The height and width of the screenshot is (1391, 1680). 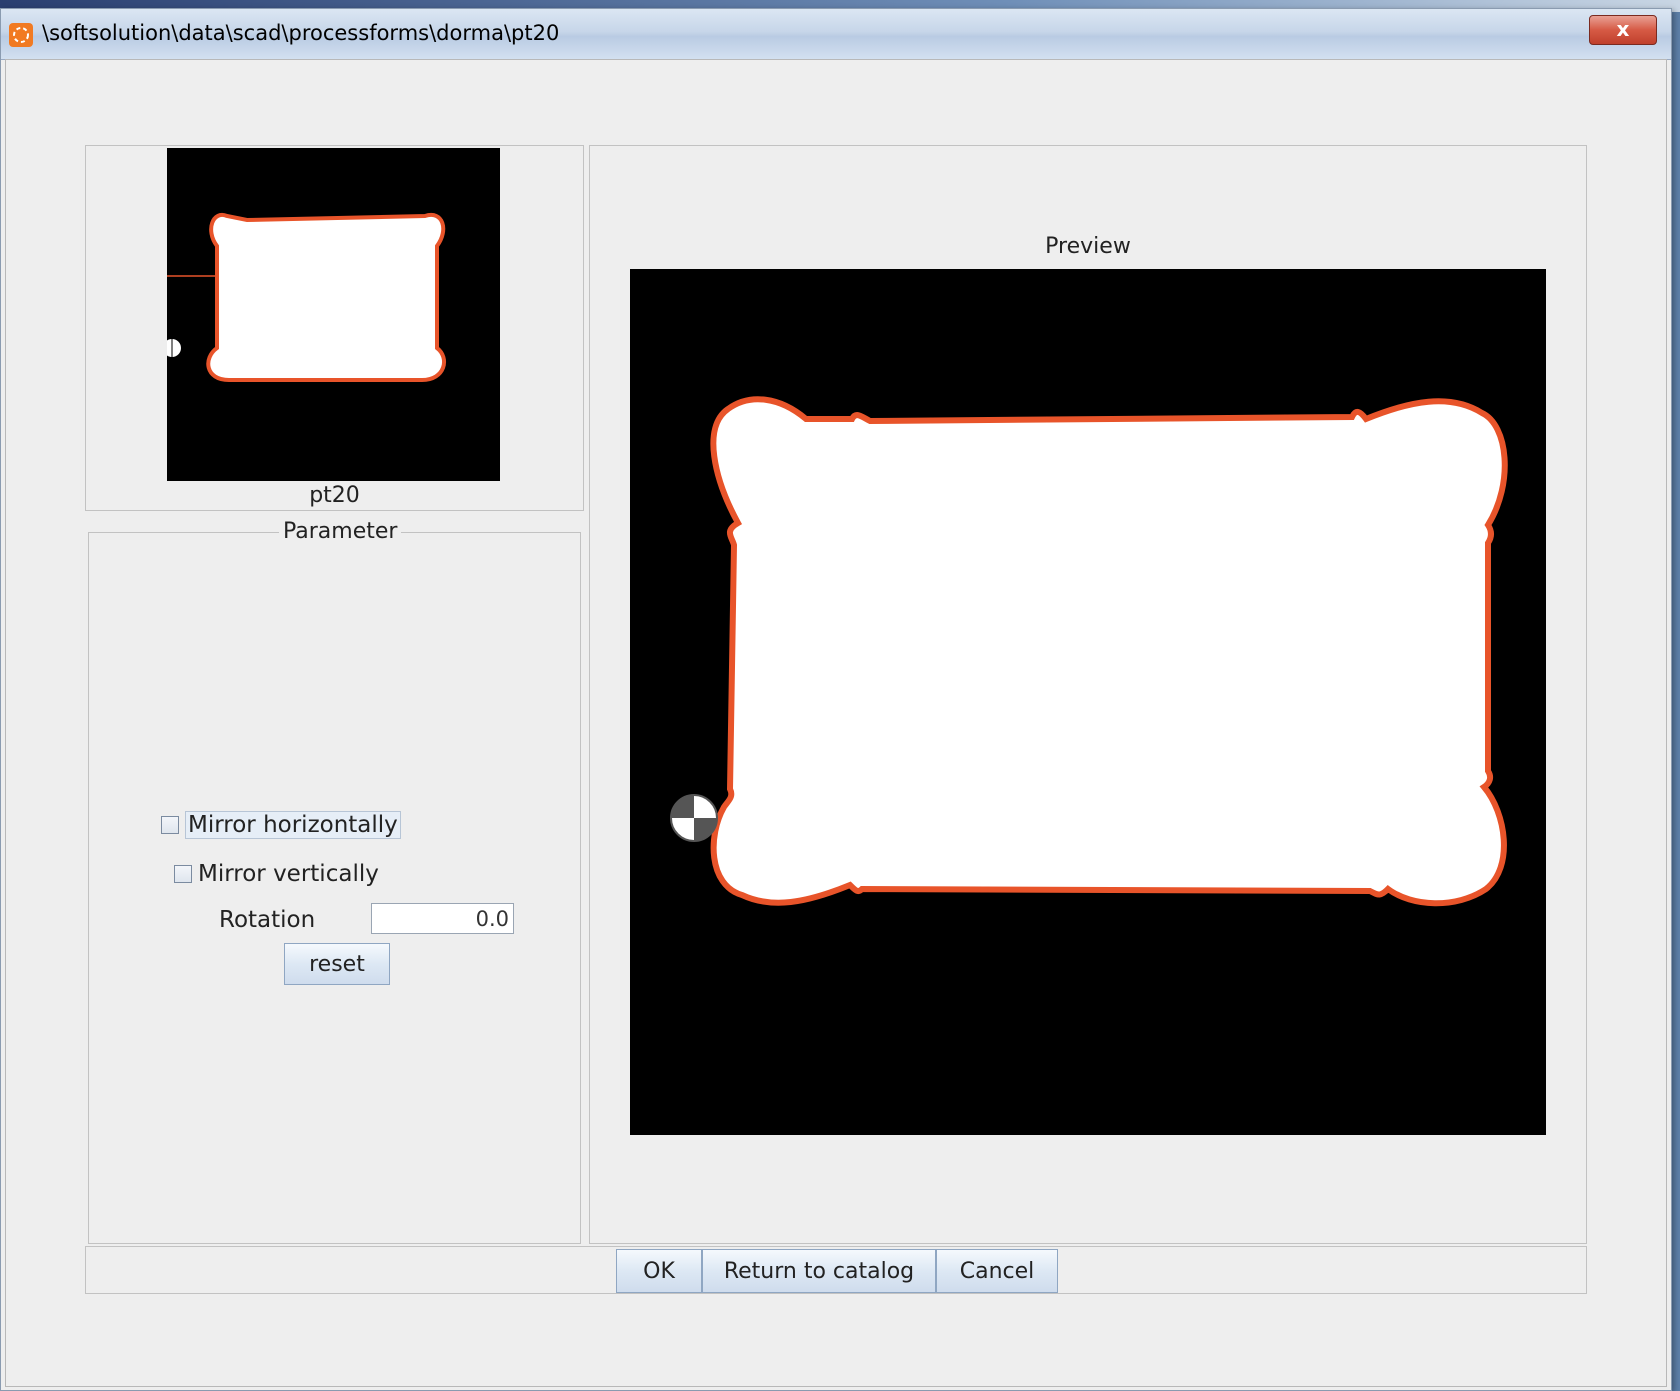 What do you see at coordinates (334, 495) in the screenshot?
I see `shape-name-caption: pt20` at bounding box center [334, 495].